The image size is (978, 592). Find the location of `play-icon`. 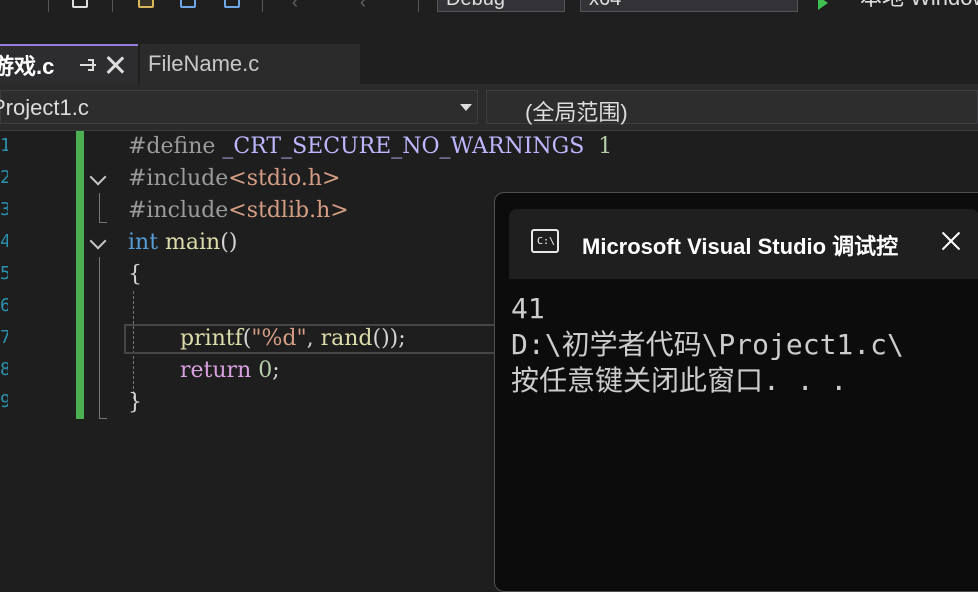

play-icon is located at coordinates (823, 5).